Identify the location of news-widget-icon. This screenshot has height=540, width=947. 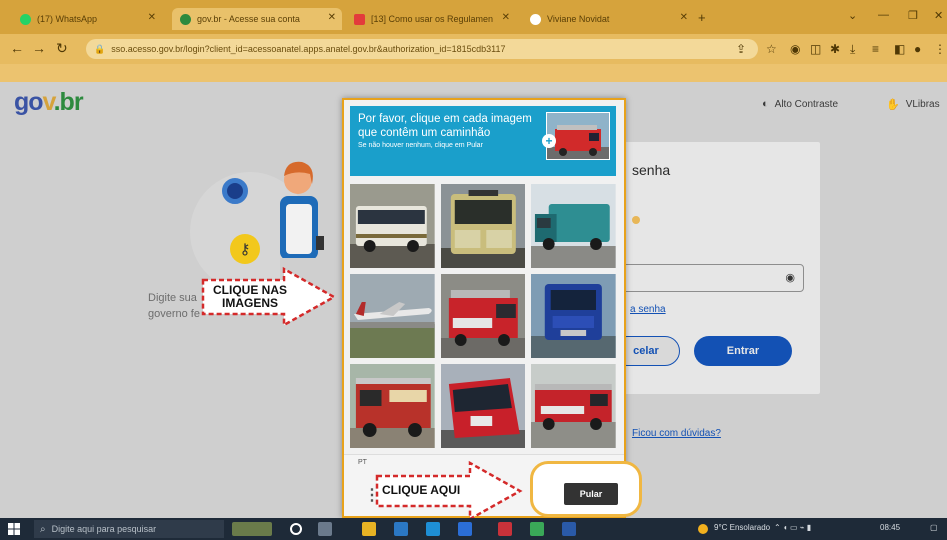
(252, 529).